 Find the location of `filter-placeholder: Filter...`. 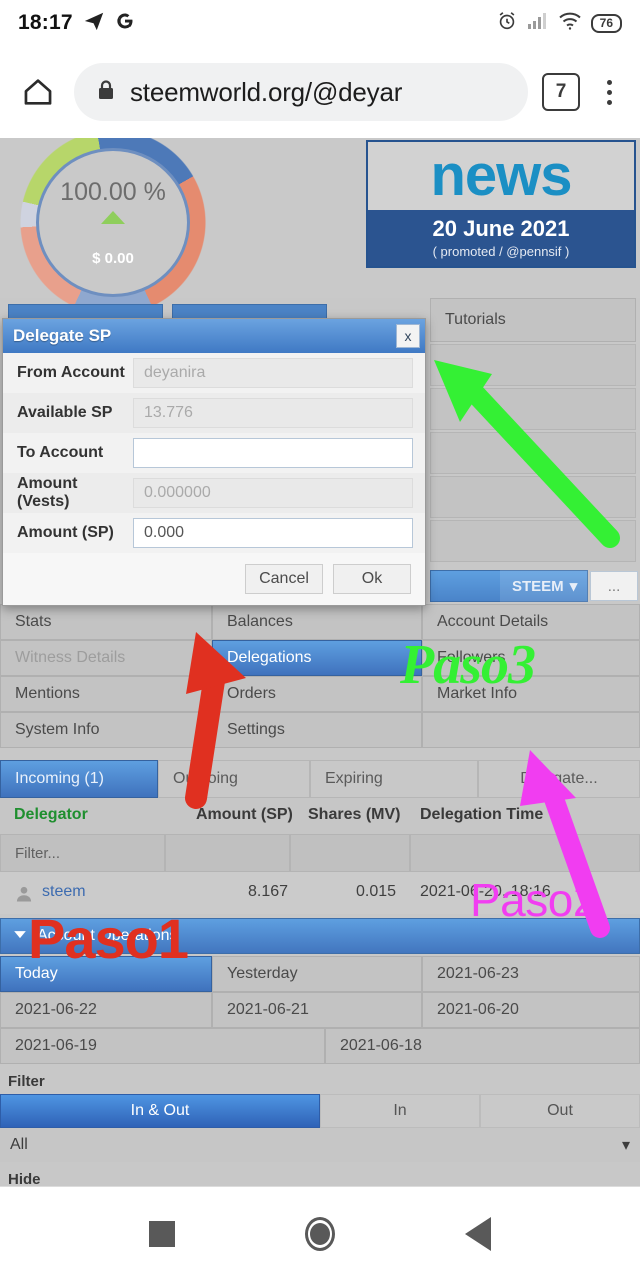

filter-placeholder: Filter... is located at coordinates (38, 853).